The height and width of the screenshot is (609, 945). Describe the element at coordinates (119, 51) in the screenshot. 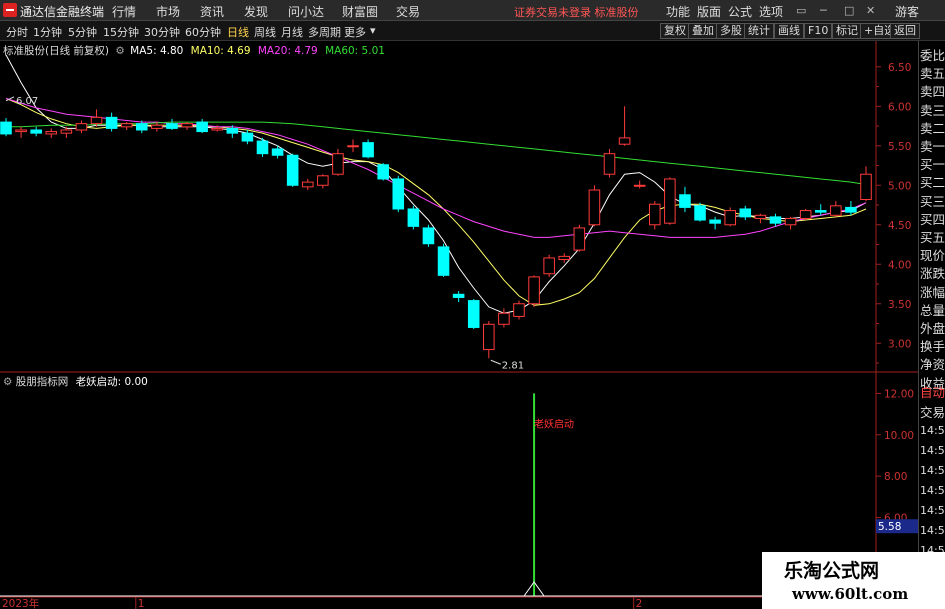

I see `settings-gear-icon: ⚙` at that location.